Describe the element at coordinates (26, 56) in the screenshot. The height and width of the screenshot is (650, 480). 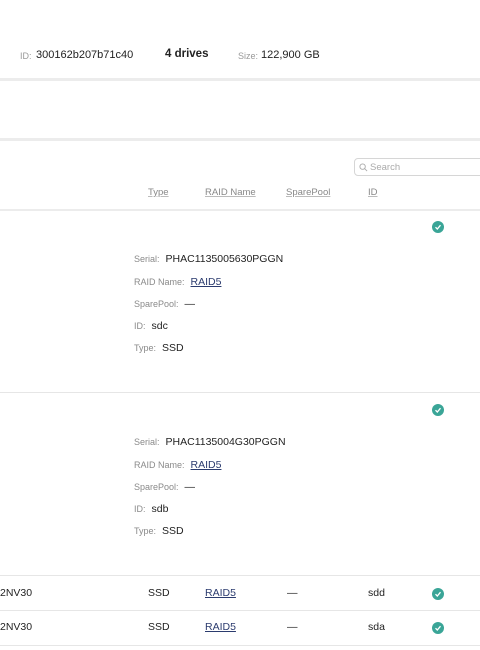
I see `id-label: ID:` at that location.